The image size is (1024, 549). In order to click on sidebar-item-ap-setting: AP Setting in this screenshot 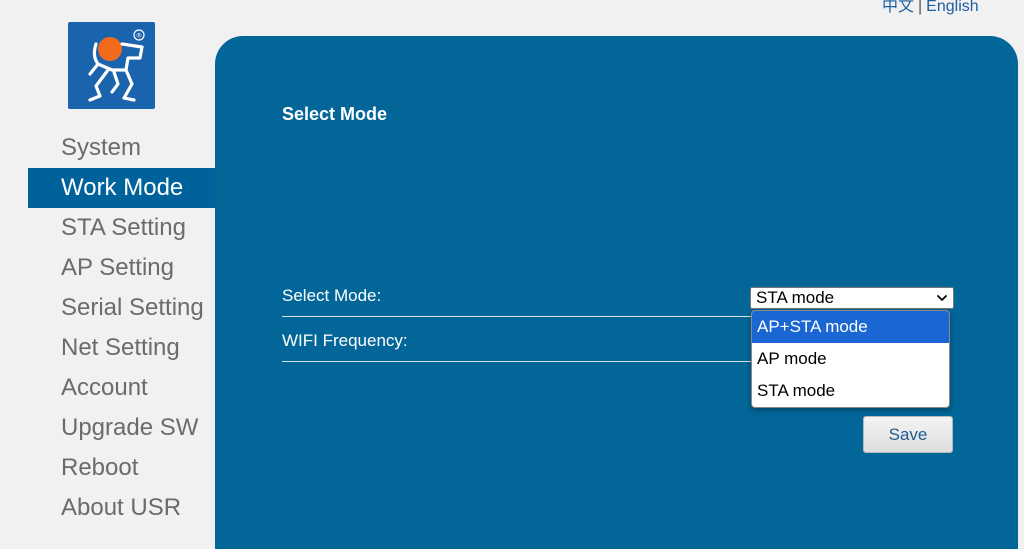, I will do `click(121, 268)`.